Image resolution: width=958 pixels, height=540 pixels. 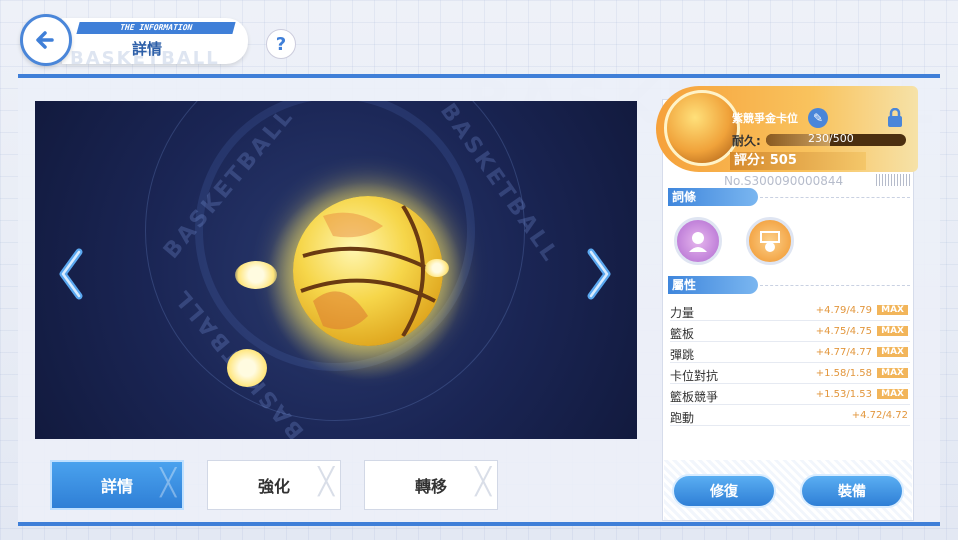 I want to click on basketball-lines-icon, so click(x=368, y=271).